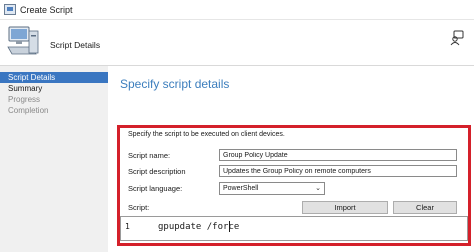 The image size is (474, 252). Describe the element at coordinates (155, 188) in the screenshot. I see `script-language-label: Script language:` at that location.